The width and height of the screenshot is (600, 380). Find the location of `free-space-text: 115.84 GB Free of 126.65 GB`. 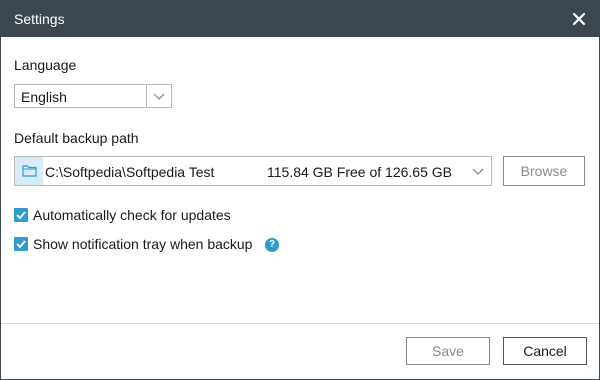

free-space-text: 115.84 GB Free of 126.65 GB is located at coordinates (359, 172).